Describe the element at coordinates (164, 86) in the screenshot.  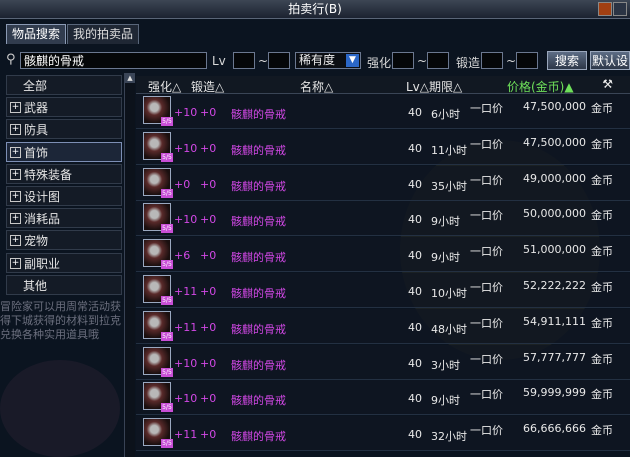
I see `header-enhance: 强化△` at that location.